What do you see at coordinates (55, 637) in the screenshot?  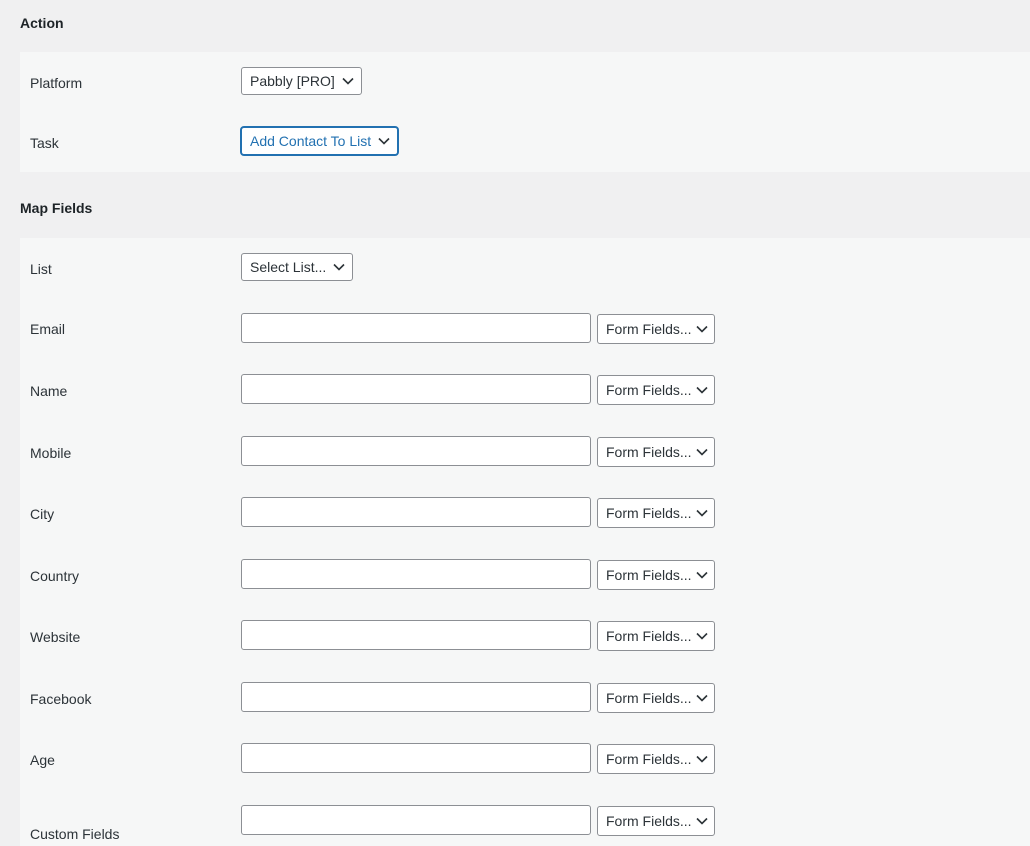 I see `field-label: Website` at bounding box center [55, 637].